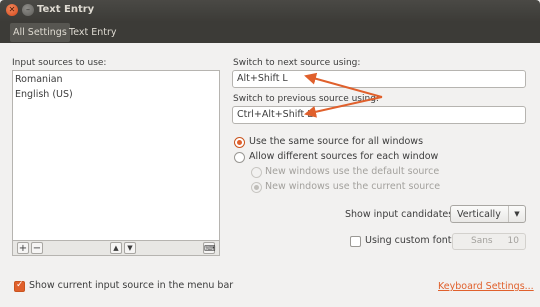 The height and width of the screenshot is (307, 540). Describe the element at coordinates (256, 187) in the screenshot. I see `current-source-radio` at that location.